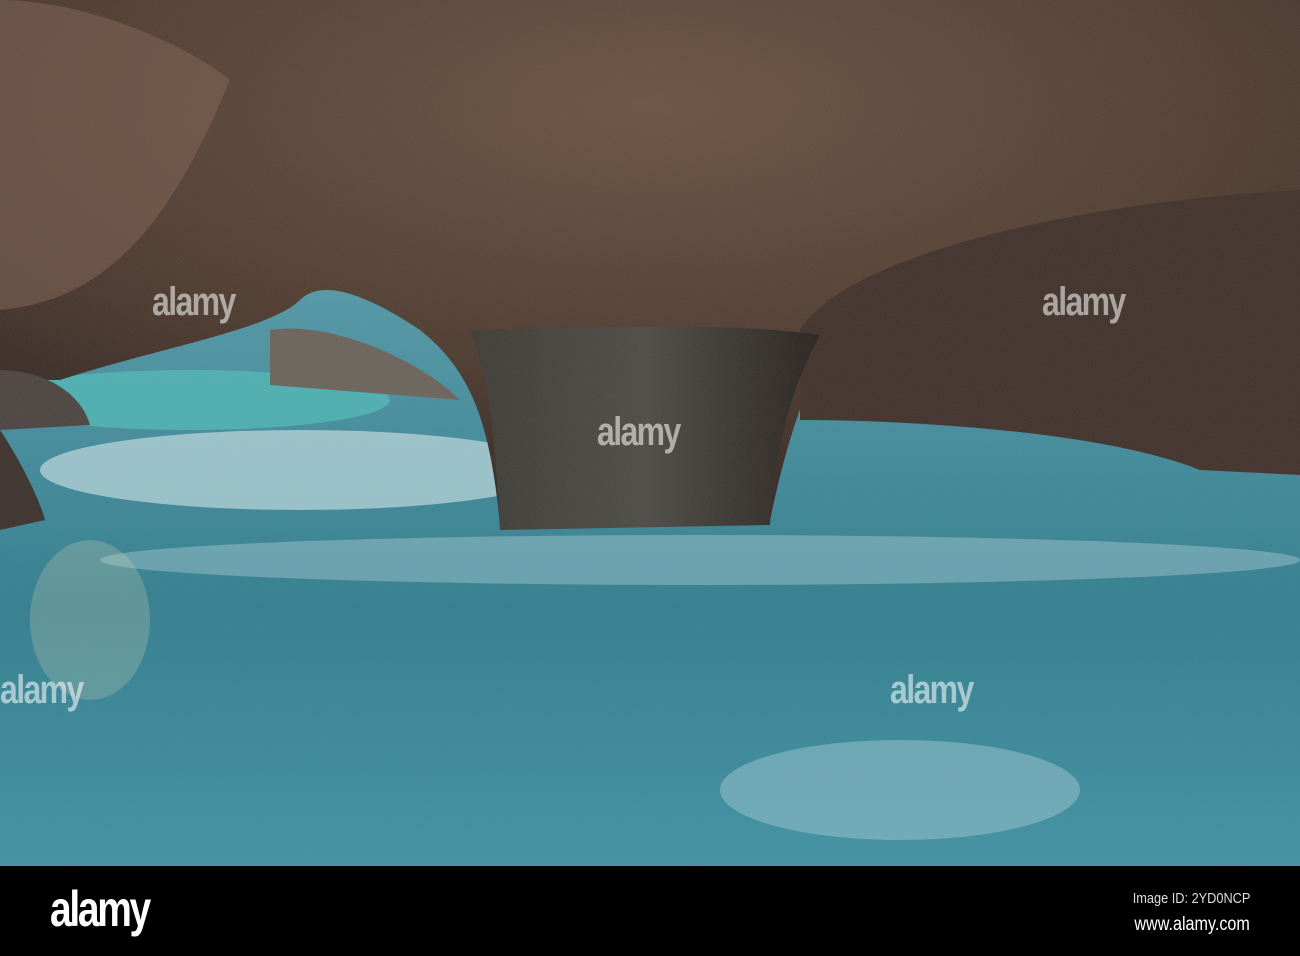 The height and width of the screenshot is (956, 1300). Describe the element at coordinates (1191, 898) in the screenshot. I see `image-id: Image ID: 2YD0NCP` at that location.